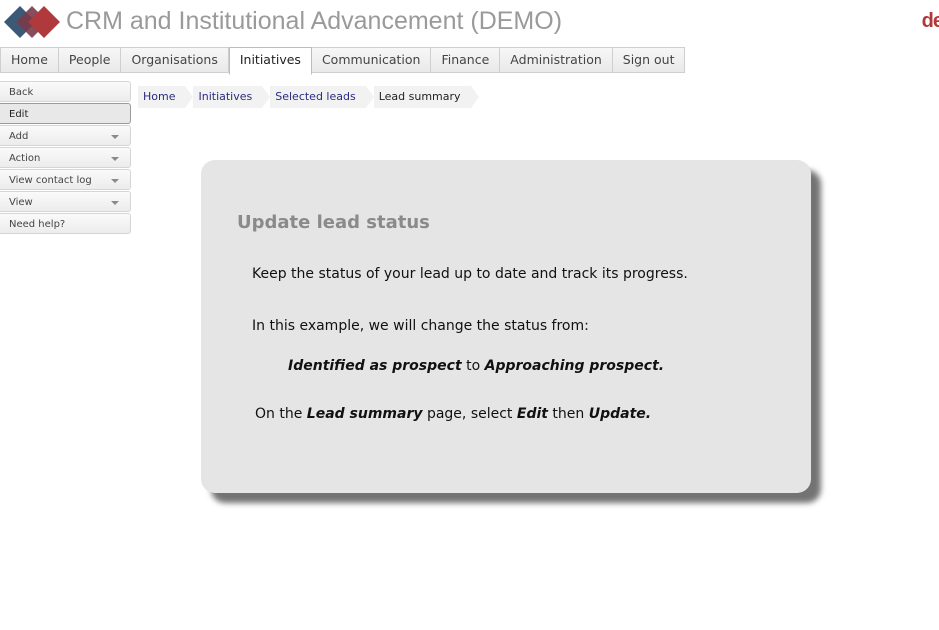 The image size is (939, 630). I want to click on sidebar-item-view-contact-log: View contact log, so click(65, 179).